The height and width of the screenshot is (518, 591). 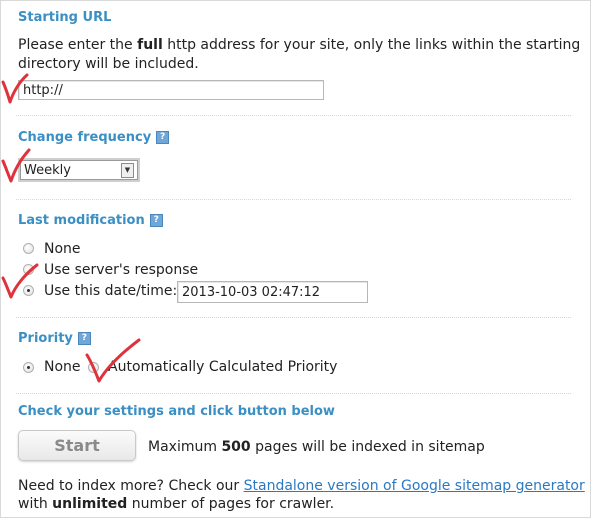 I want to click on change-frequency-select: Weekly ▼, so click(x=79, y=170).